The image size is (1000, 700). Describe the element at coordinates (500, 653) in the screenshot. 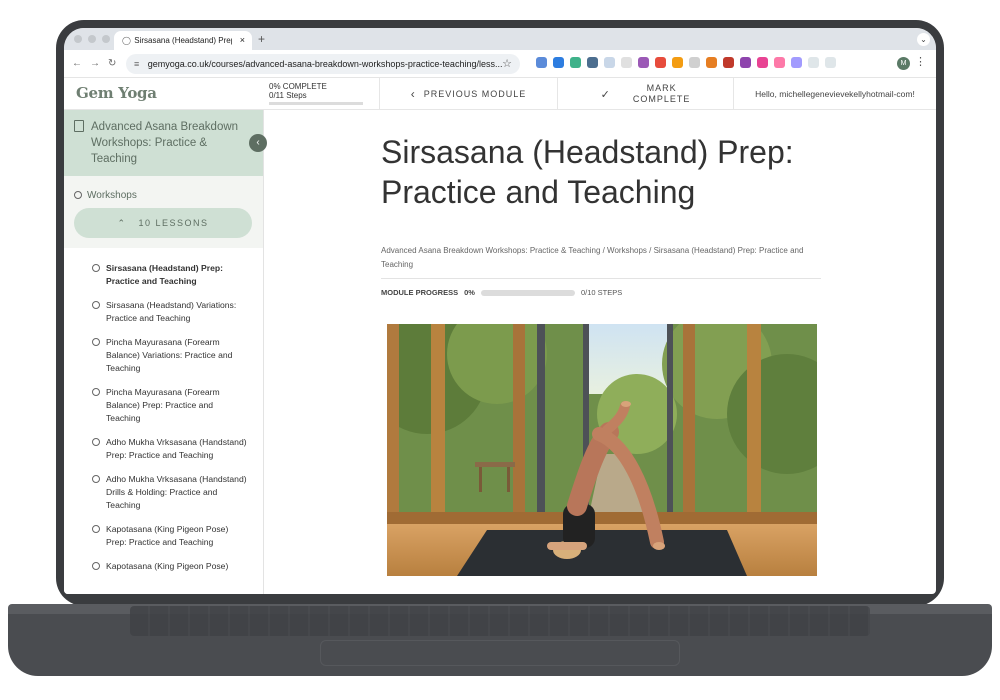

I see `laptop-trackpad` at that location.